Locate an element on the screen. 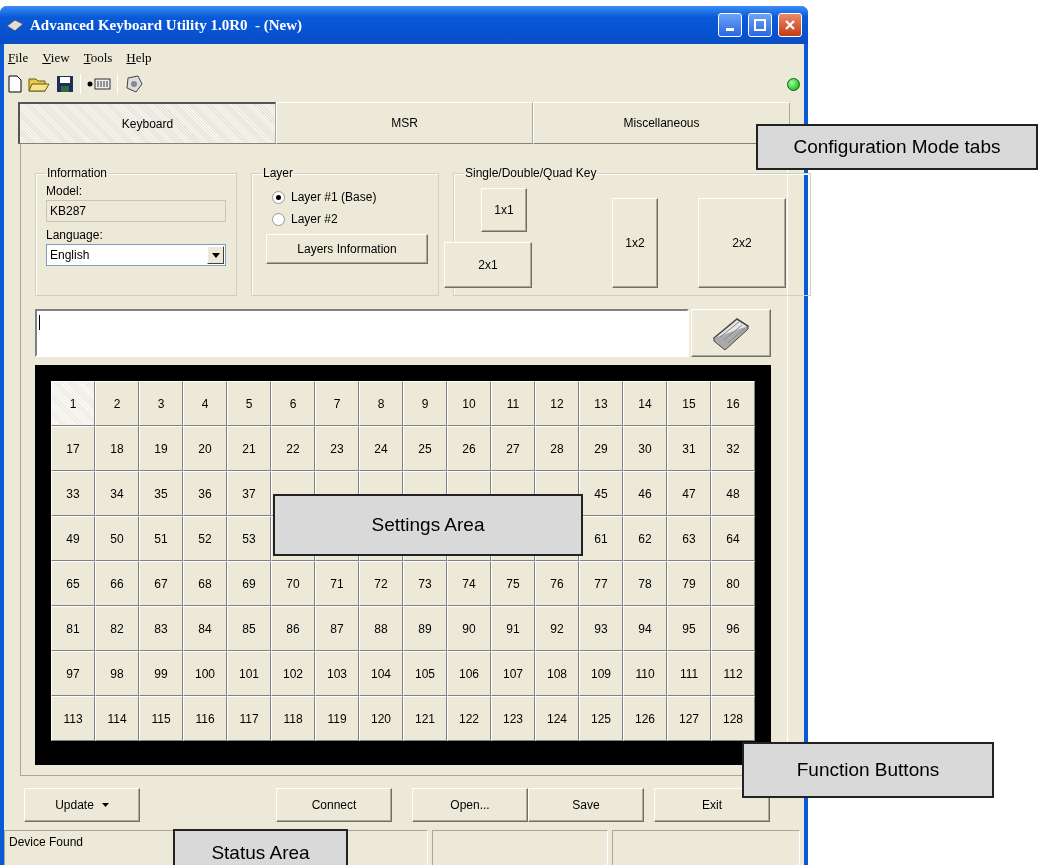 The image size is (1056, 865). save-icon is located at coordinates (65, 84).